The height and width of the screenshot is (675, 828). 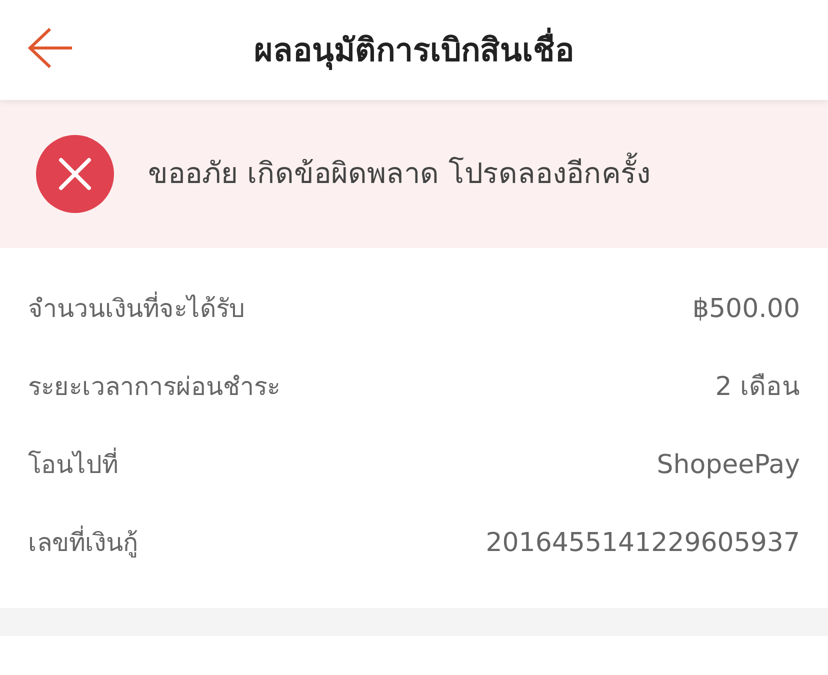 I want to click on page-title: ผลอนุมัติการเบิกสินเชื่อ, so click(x=414, y=50).